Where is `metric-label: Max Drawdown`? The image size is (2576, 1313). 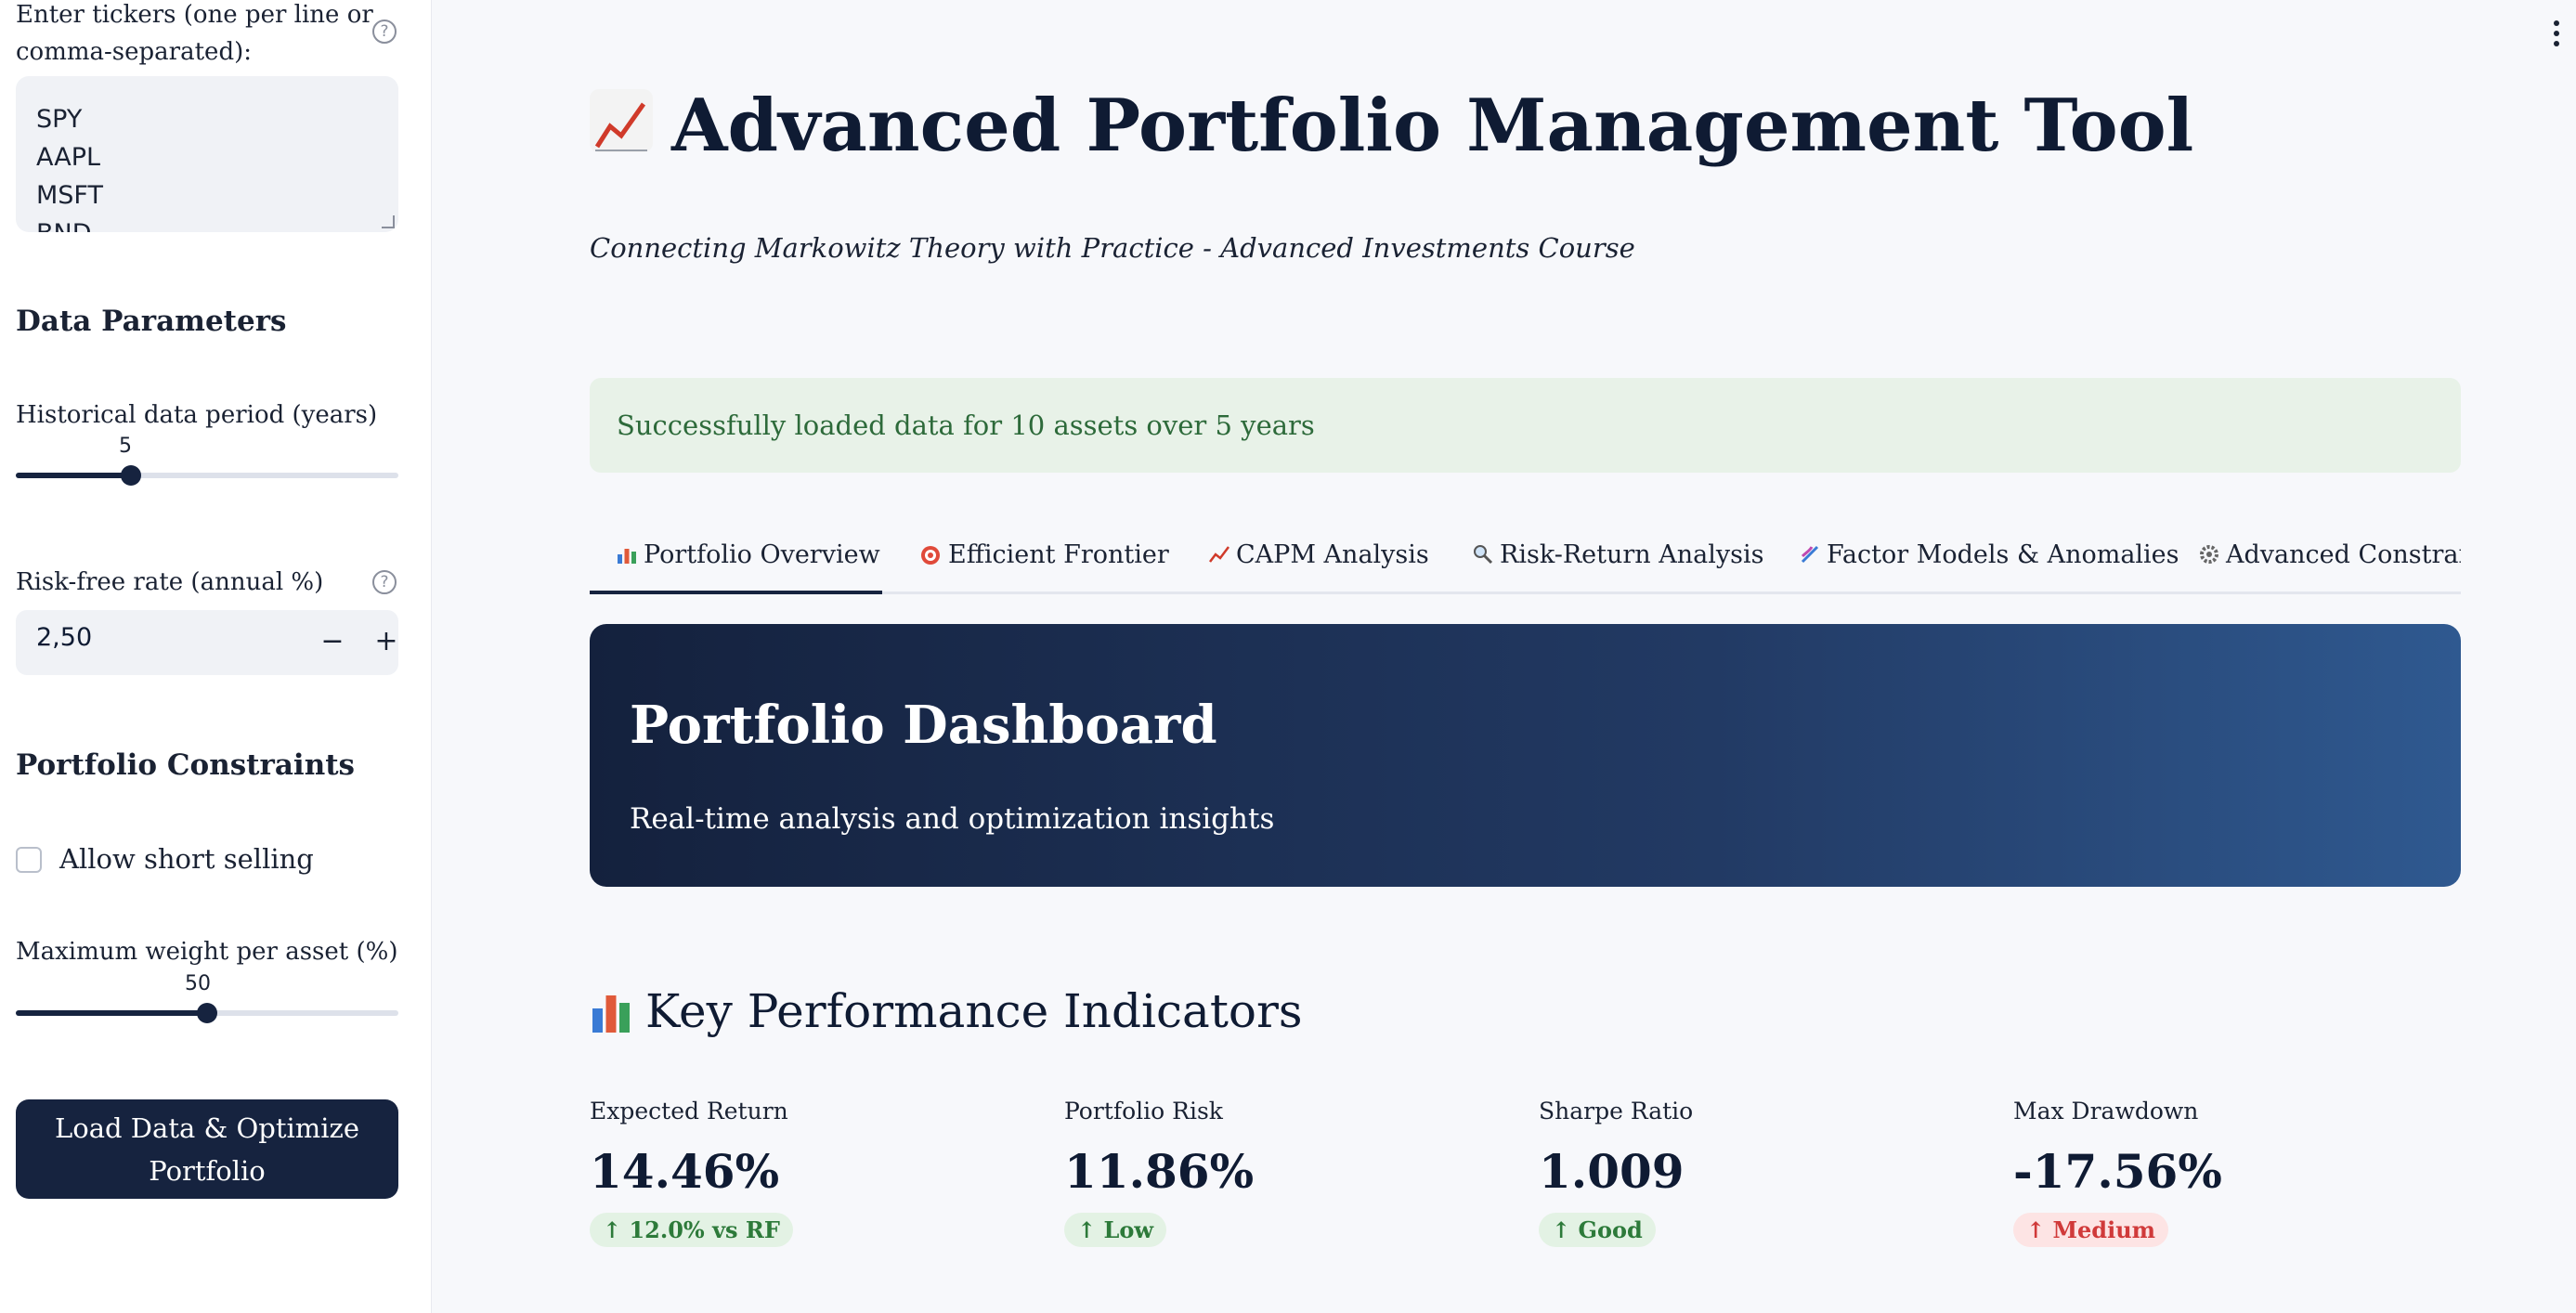 metric-label: Max Drawdown is located at coordinates (2106, 1111).